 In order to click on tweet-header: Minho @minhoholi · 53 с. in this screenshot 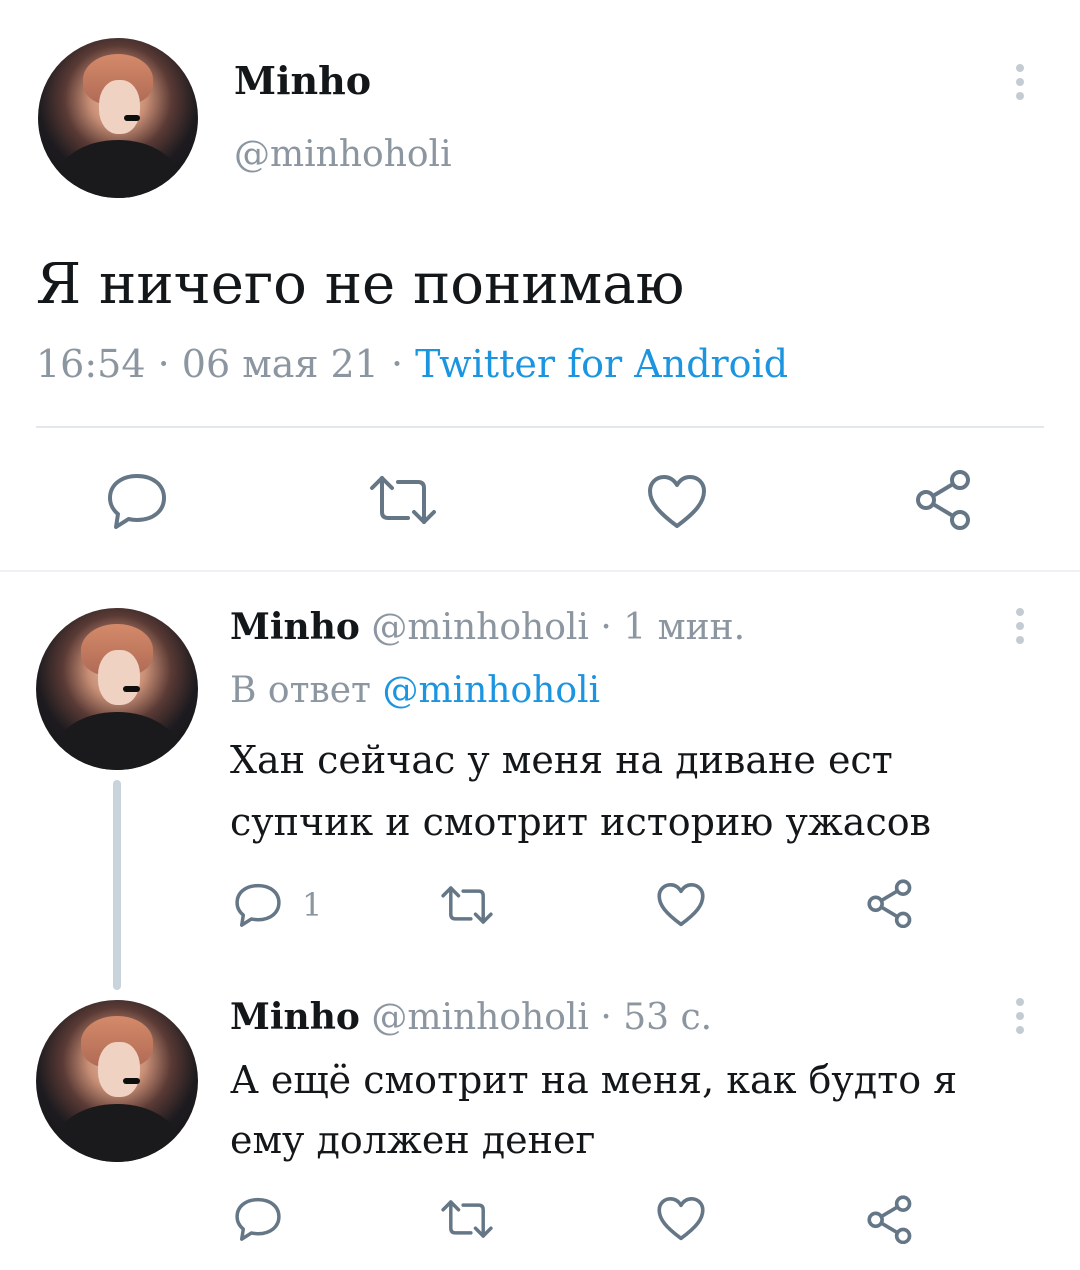, I will do `click(471, 1017)`.